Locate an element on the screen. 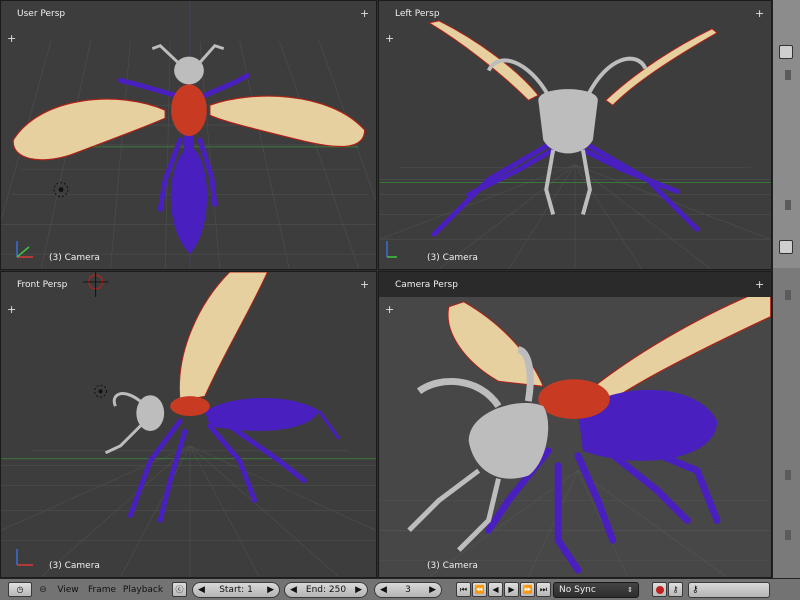 The width and height of the screenshot is (800, 600). end-frame-value: End: 250 is located at coordinates (326, 590).